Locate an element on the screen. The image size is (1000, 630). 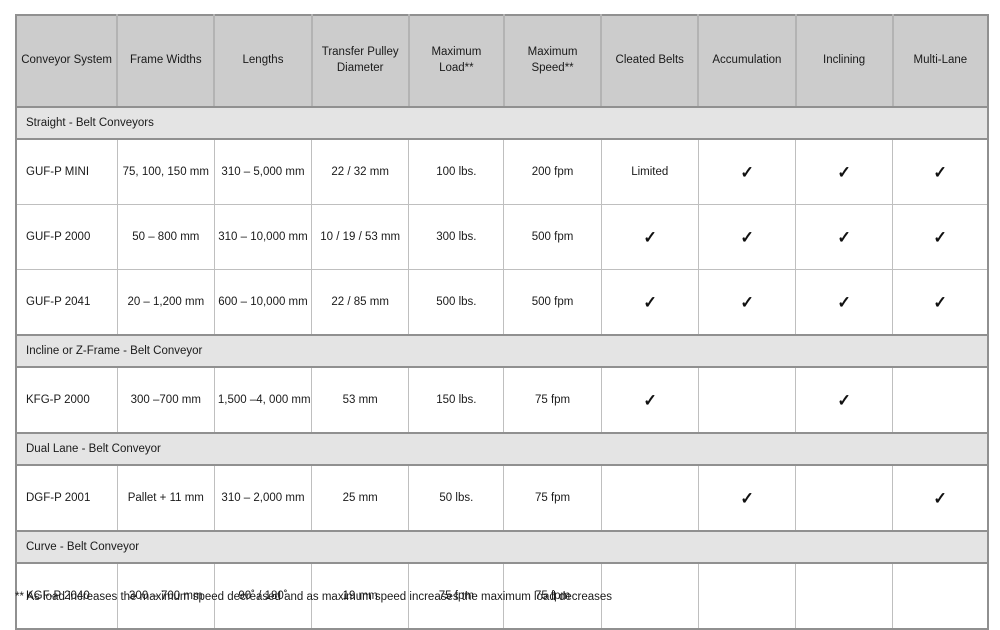
cell-lengths: 600 – 10,000 mm is located at coordinates (263, 302).